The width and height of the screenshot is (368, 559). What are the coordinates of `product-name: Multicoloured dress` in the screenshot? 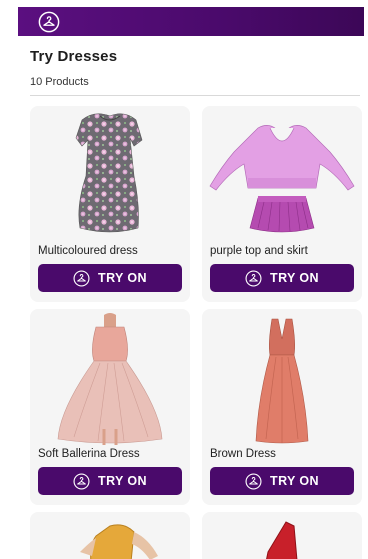 It's located at (88, 251).